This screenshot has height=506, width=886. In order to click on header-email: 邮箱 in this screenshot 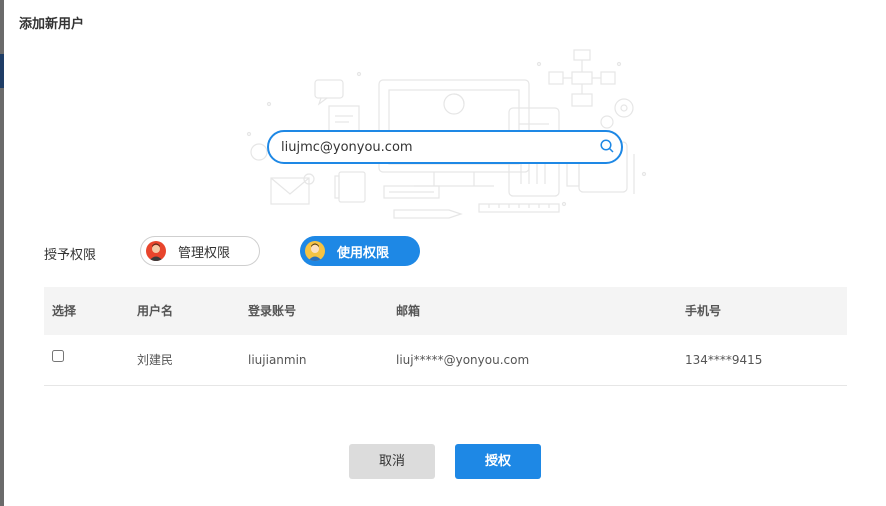, I will do `click(408, 311)`.